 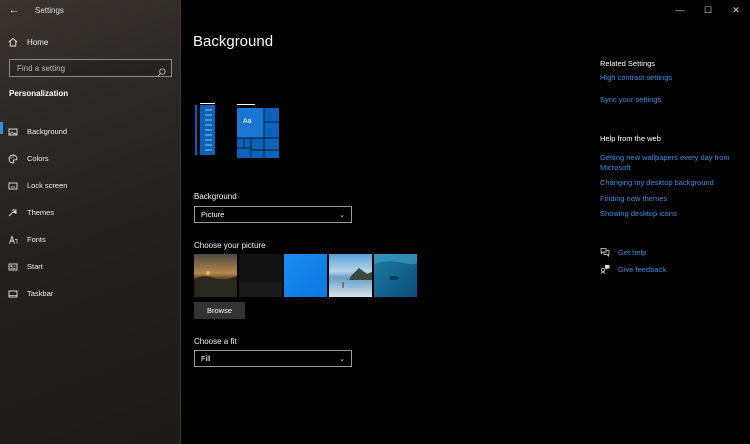 I want to click on sidebar-item-taskbar: Taskbar, so click(x=90, y=293).